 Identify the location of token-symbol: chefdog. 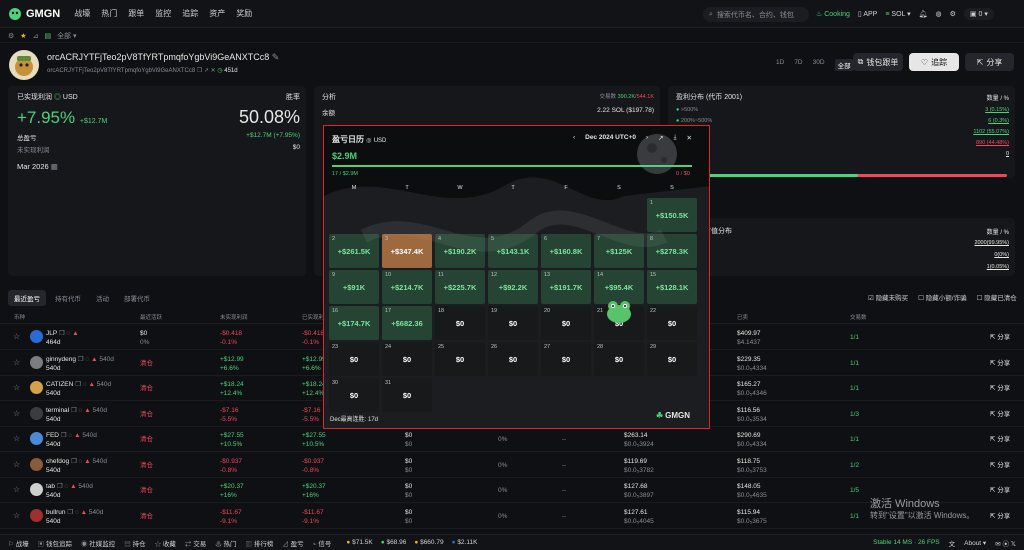
(57, 461).